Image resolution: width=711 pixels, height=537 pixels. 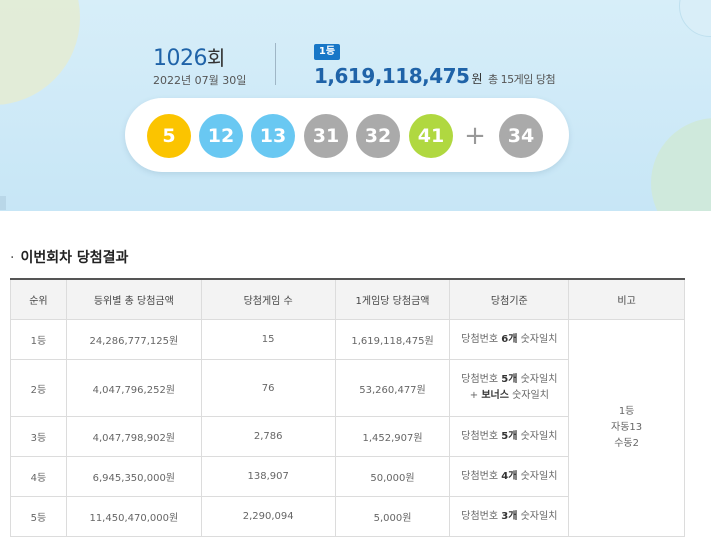 I want to click on divider, so click(x=275, y=64).